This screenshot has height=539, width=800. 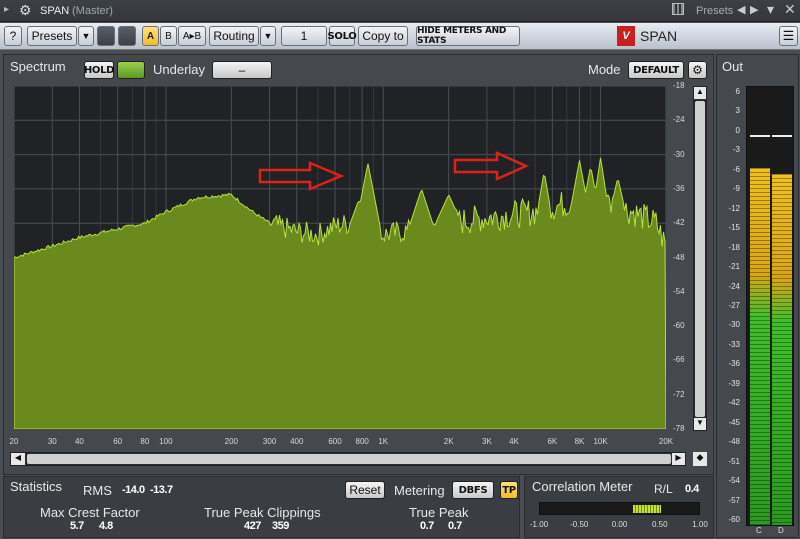 I want to click on undo-button, so click(x=106, y=36).